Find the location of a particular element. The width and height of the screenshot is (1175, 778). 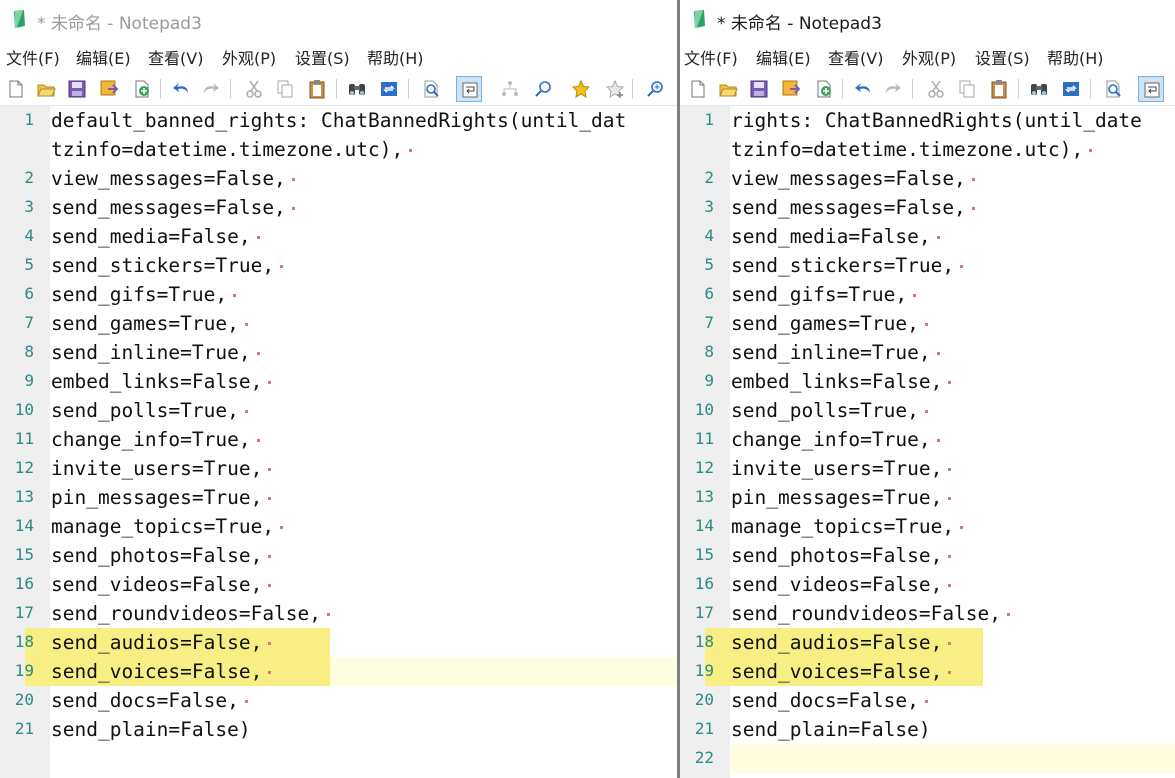

line-text-content: embed_links=False, is located at coordinates (157, 381).